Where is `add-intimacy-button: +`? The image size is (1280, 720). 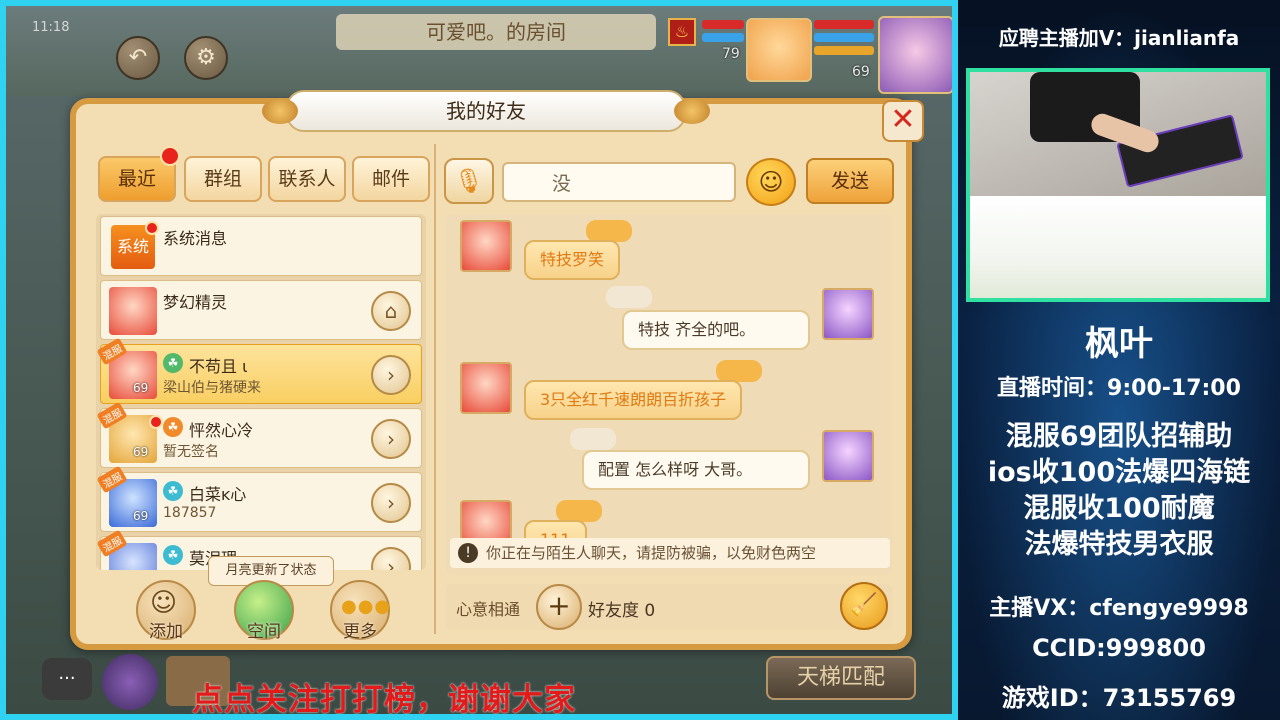 add-intimacy-button: + is located at coordinates (559, 607).